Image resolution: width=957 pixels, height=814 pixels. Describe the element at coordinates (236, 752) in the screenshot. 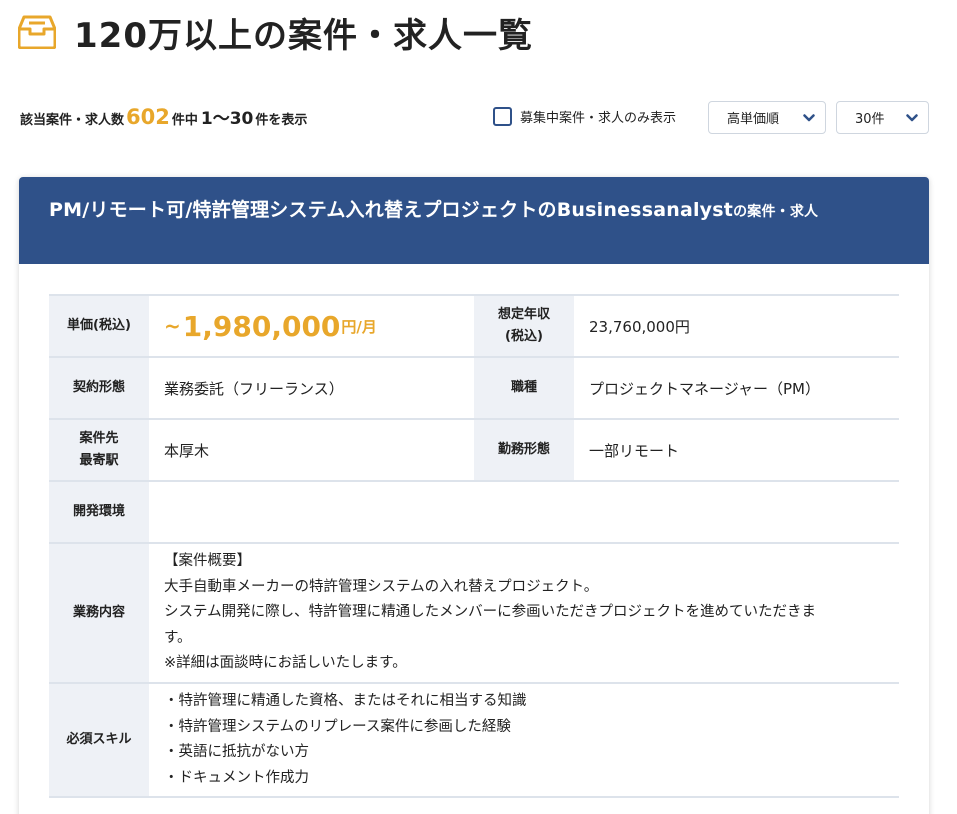

I see `skill-line: ・英語に抵抗がない方` at that location.